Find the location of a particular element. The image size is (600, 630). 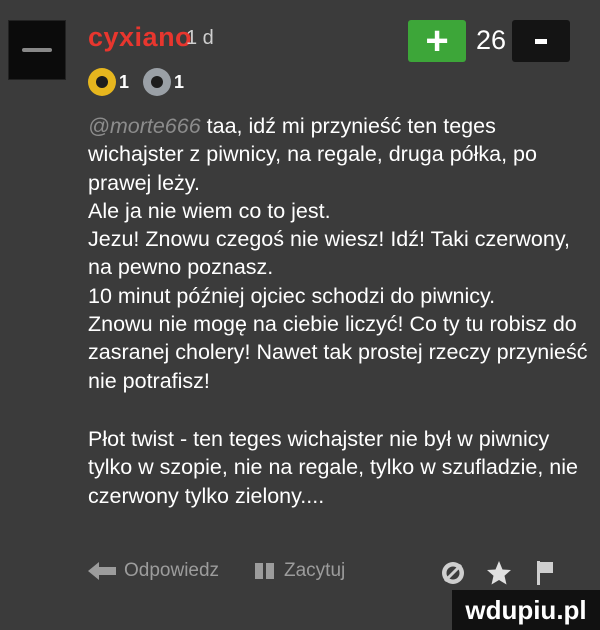

vote-score: 26 is located at coordinates (491, 40).